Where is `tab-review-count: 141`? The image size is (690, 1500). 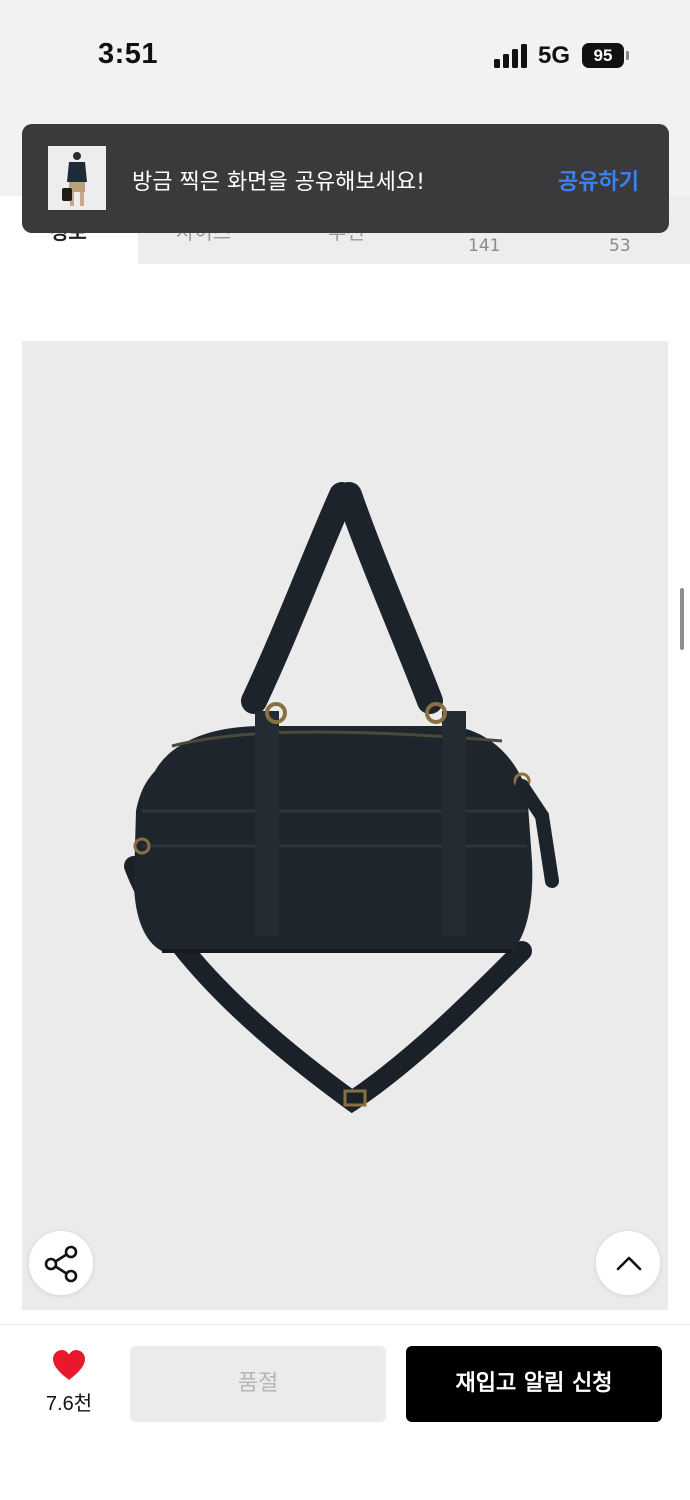 tab-review-count: 141 is located at coordinates (484, 246).